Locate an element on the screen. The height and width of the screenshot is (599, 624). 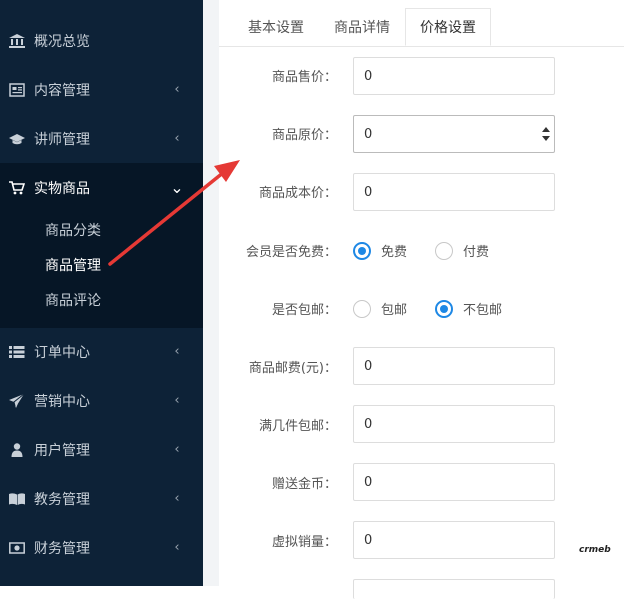
number-spinner is located at coordinates (546, 134).